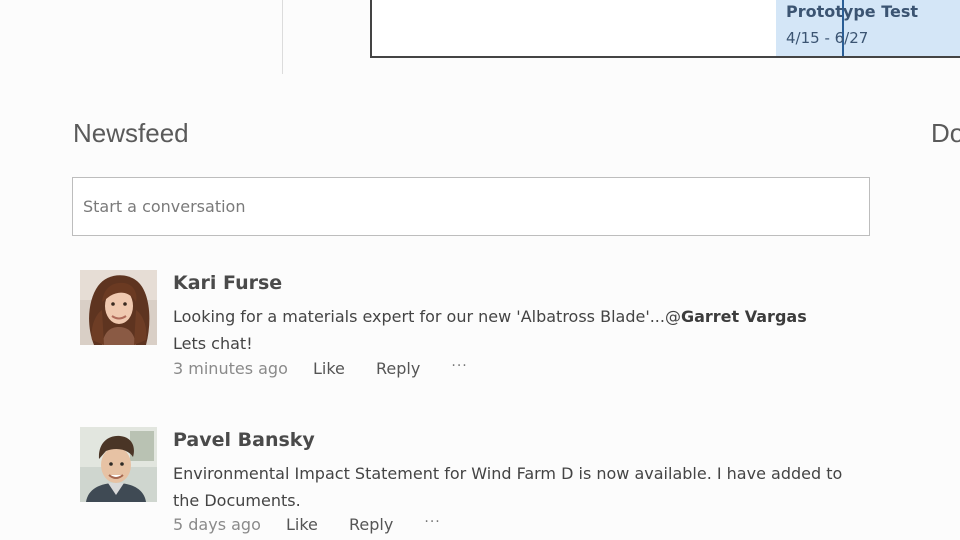 The height and width of the screenshot is (540, 960). Describe the element at coordinates (244, 440) in the screenshot. I see `post-author: Pavel Bansky` at that location.